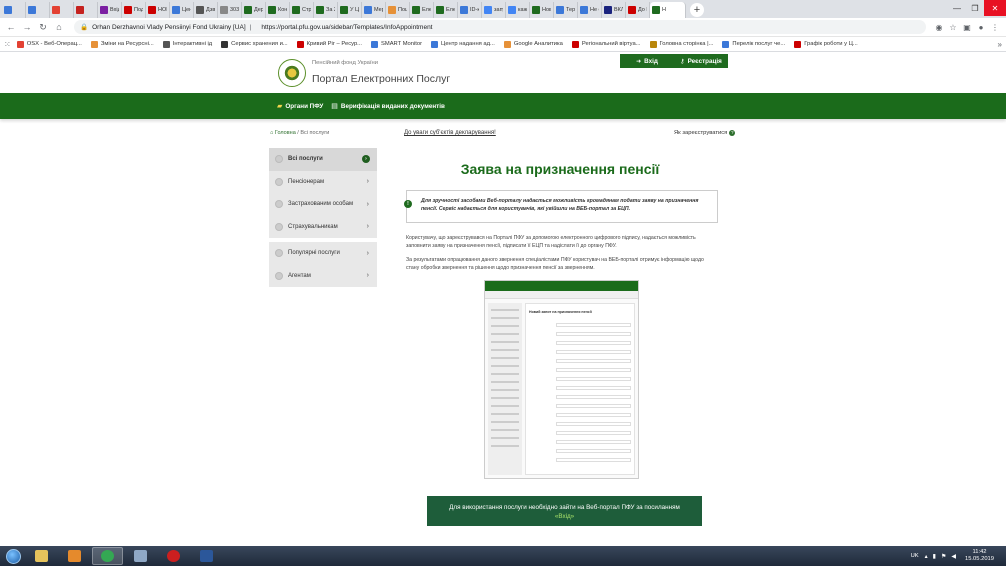  What do you see at coordinates (953, 556) in the screenshot?
I see `volume-icon: ◀` at bounding box center [953, 556].